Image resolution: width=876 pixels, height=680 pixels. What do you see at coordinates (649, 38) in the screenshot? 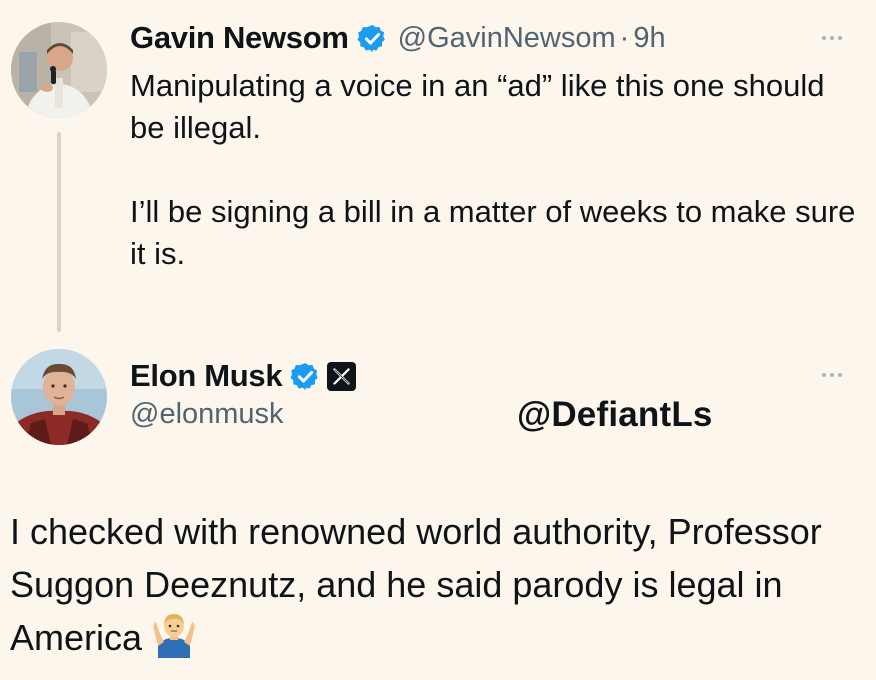
I see `timestamp: 9h` at bounding box center [649, 38].